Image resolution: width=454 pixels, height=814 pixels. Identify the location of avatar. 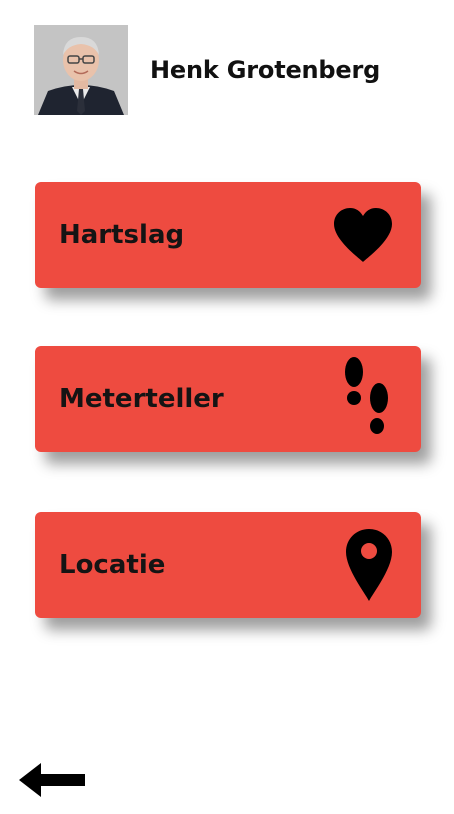
(81, 70).